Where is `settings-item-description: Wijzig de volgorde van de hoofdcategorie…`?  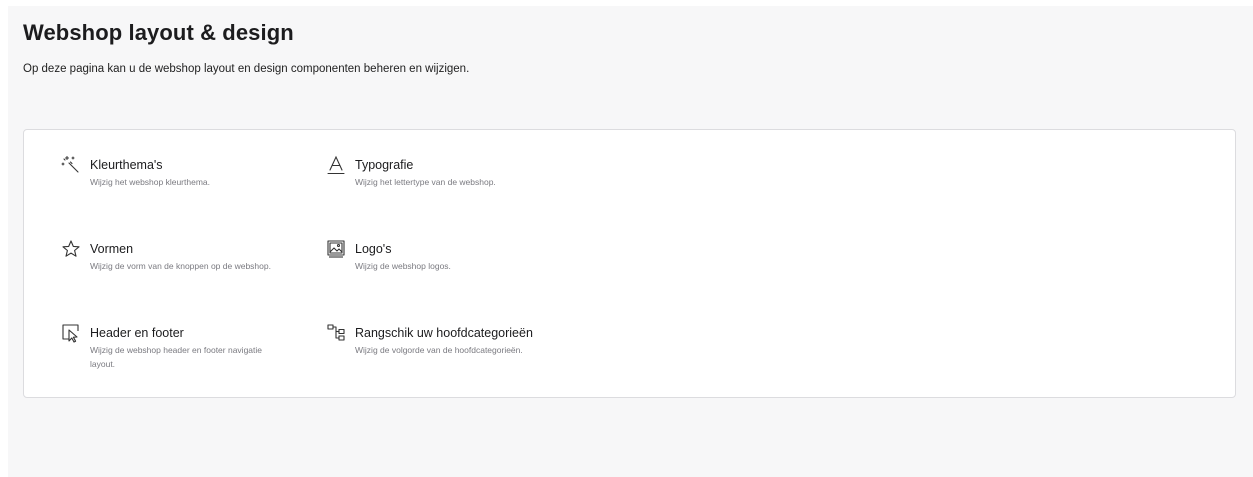 settings-item-description: Wijzig de volgorde van de hoofdcategorie… is located at coordinates (439, 350).